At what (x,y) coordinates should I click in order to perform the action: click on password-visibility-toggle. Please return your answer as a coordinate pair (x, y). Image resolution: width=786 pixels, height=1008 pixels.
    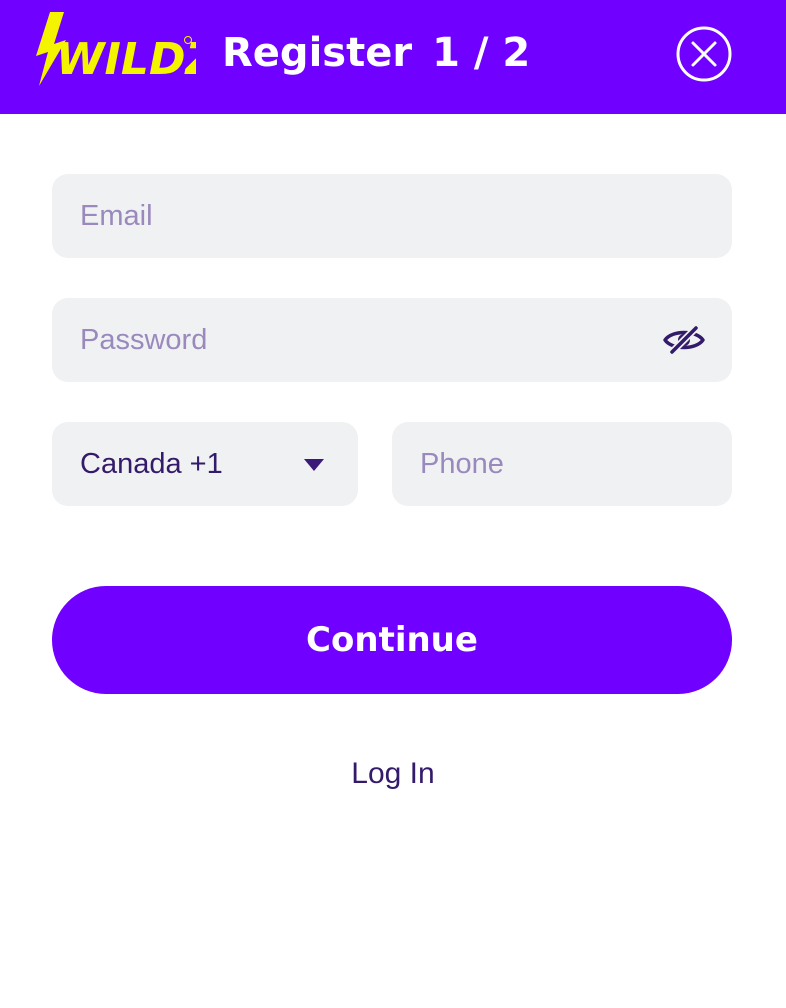
    Looking at the image, I should click on (684, 340).